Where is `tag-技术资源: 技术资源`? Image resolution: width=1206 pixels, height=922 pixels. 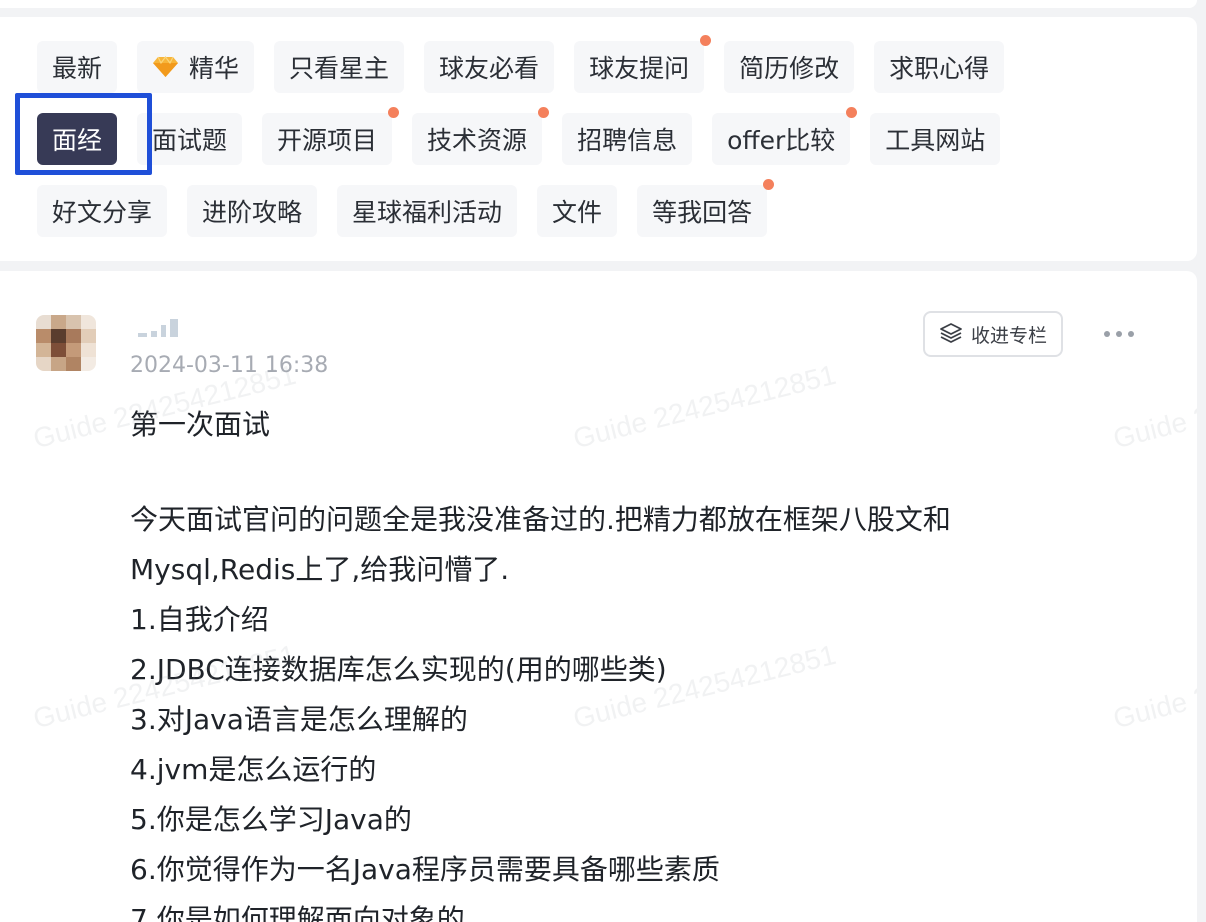
tag-技术资源: 技术资源 is located at coordinates (481, 136).